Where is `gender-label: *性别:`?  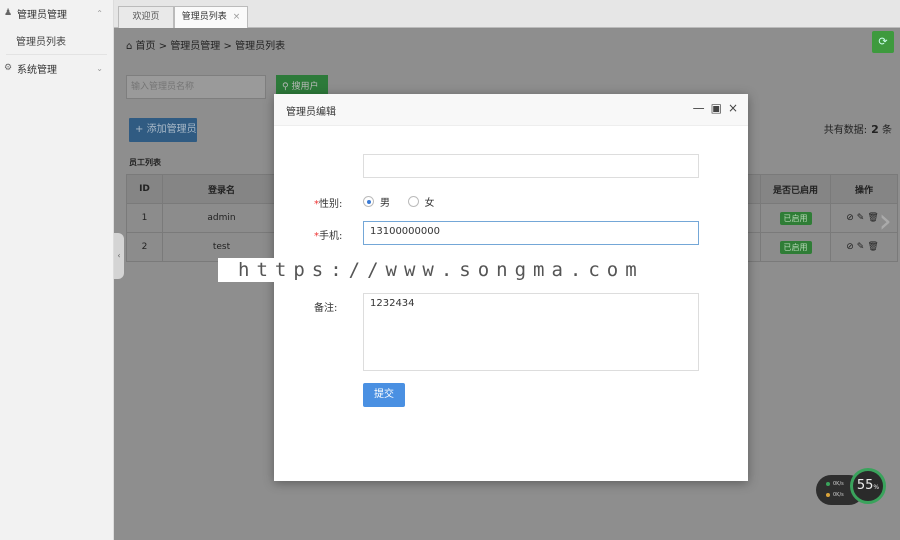
gender-label: *性别: is located at coordinates (338, 202).